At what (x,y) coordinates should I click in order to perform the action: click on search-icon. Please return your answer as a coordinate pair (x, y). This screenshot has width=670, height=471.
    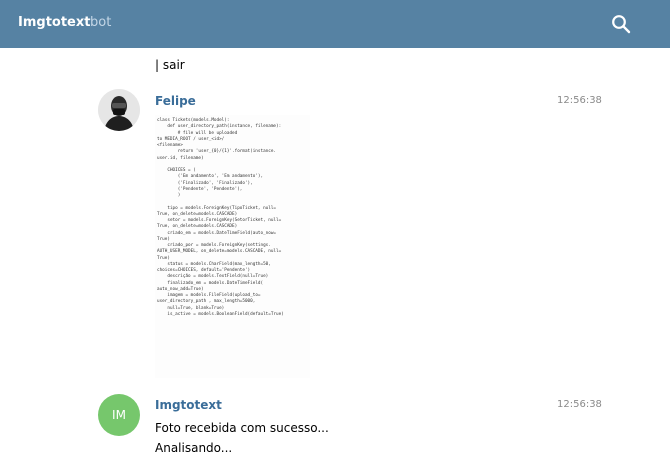
    Looking at the image, I should click on (621, 24).